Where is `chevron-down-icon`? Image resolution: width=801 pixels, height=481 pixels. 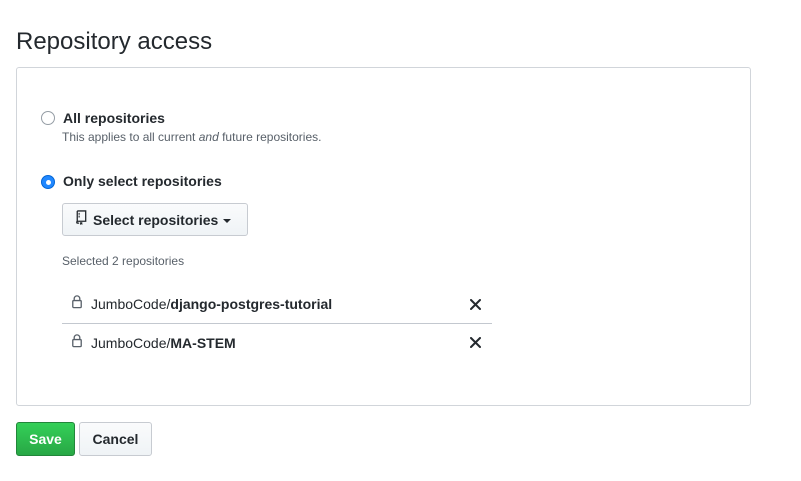 chevron-down-icon is located at coordinates (227, 220).